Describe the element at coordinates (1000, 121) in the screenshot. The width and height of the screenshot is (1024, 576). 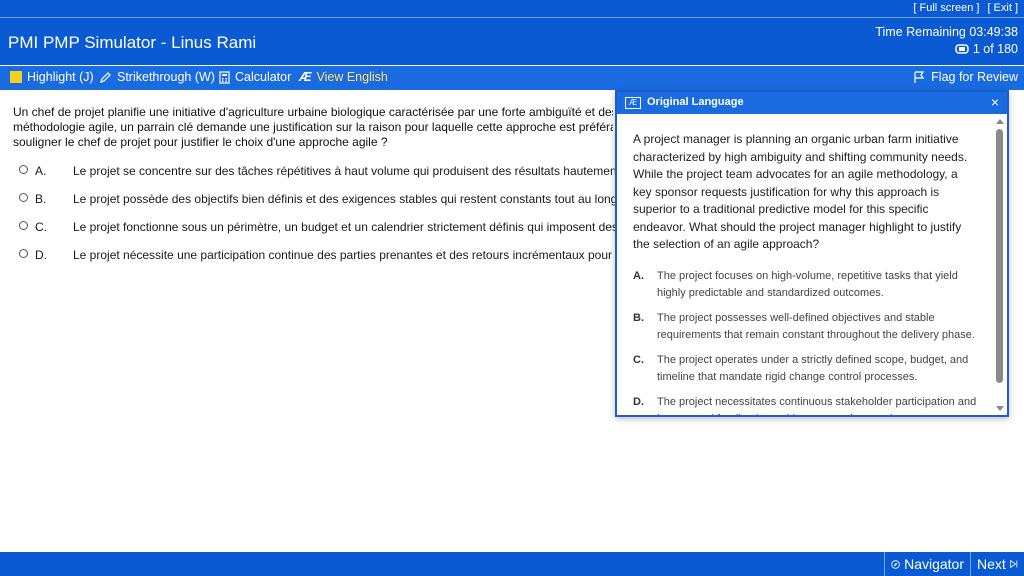
I see `scroll-up-arrow-icon` at that location.